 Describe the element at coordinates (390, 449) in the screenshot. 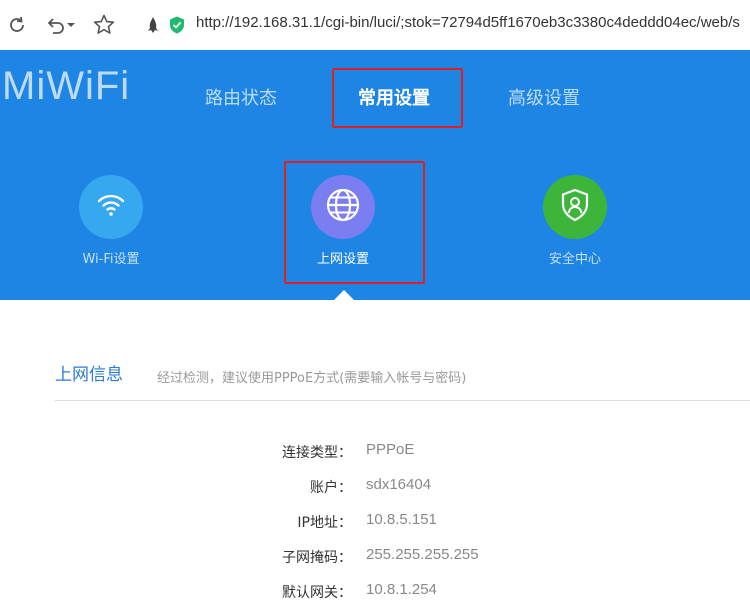

I see `connection-type-value: PPPoE` at that location.